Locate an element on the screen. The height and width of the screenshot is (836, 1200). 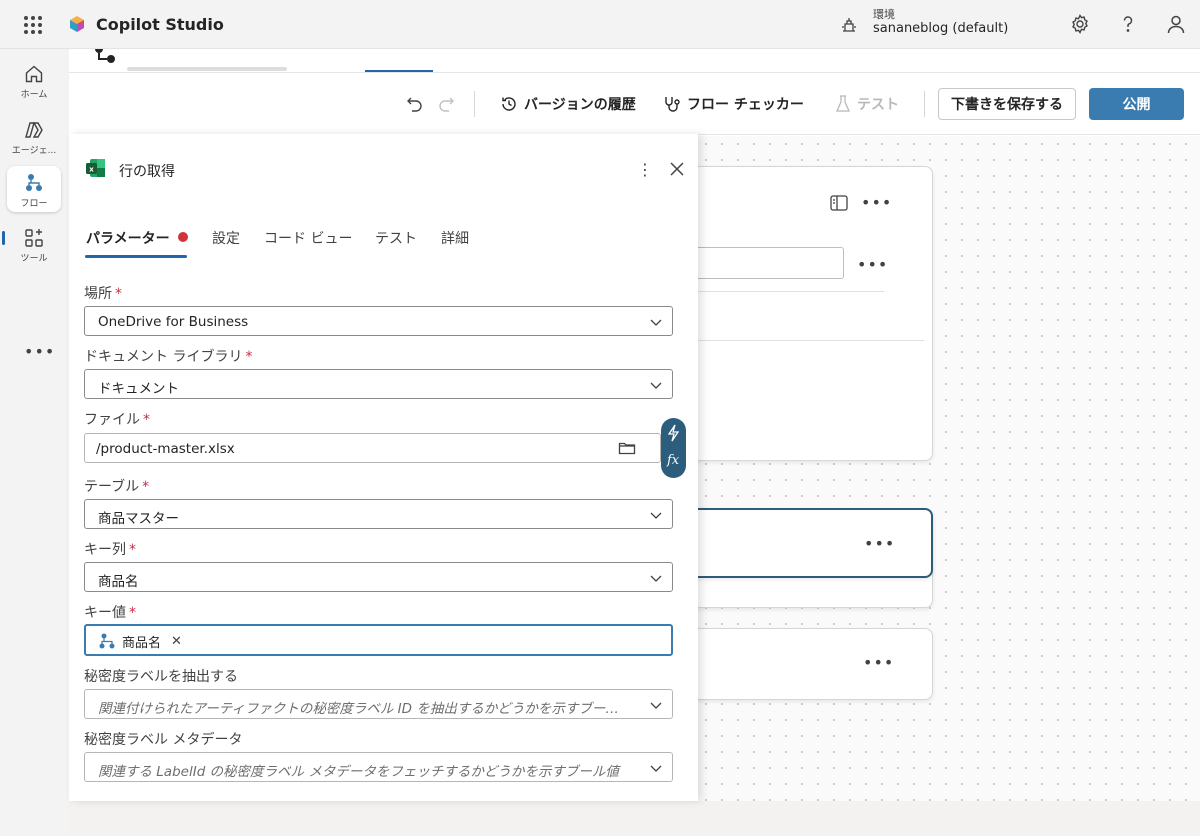
table-label: テーブル * is located at coordinates (117, 487).